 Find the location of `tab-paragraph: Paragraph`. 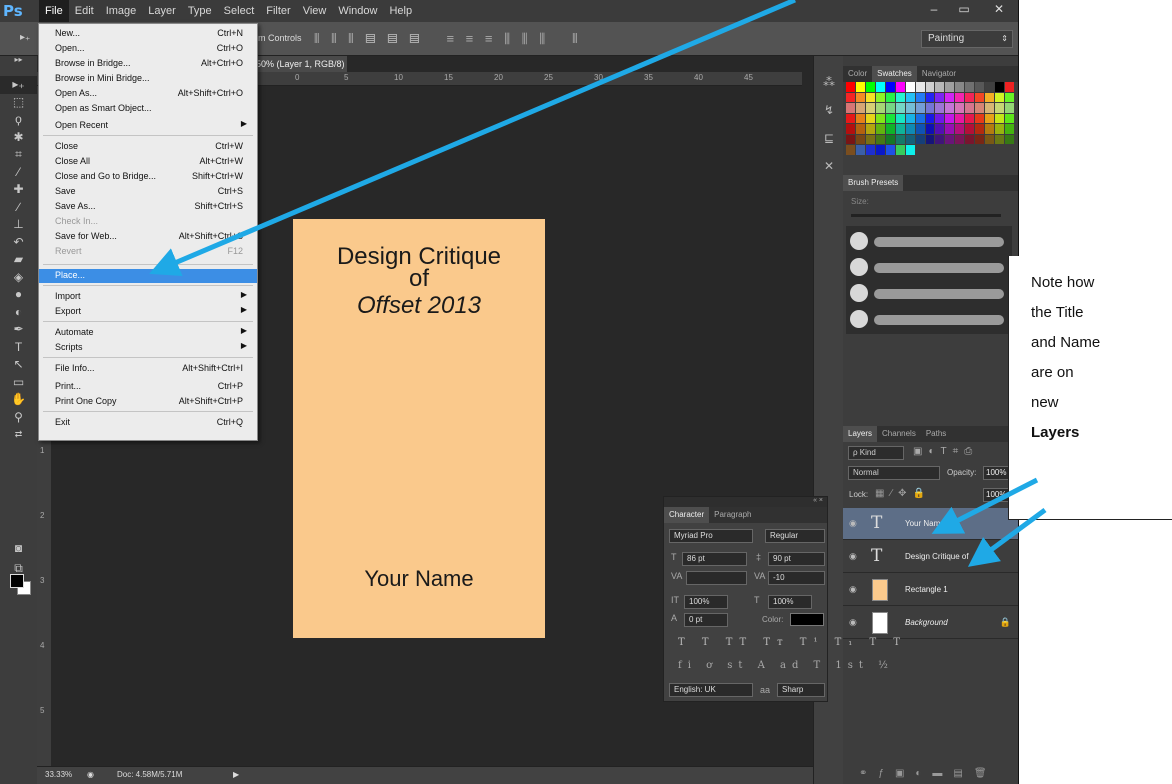

tab-paragraph: Paragraph is located at coordinates (732, 515).